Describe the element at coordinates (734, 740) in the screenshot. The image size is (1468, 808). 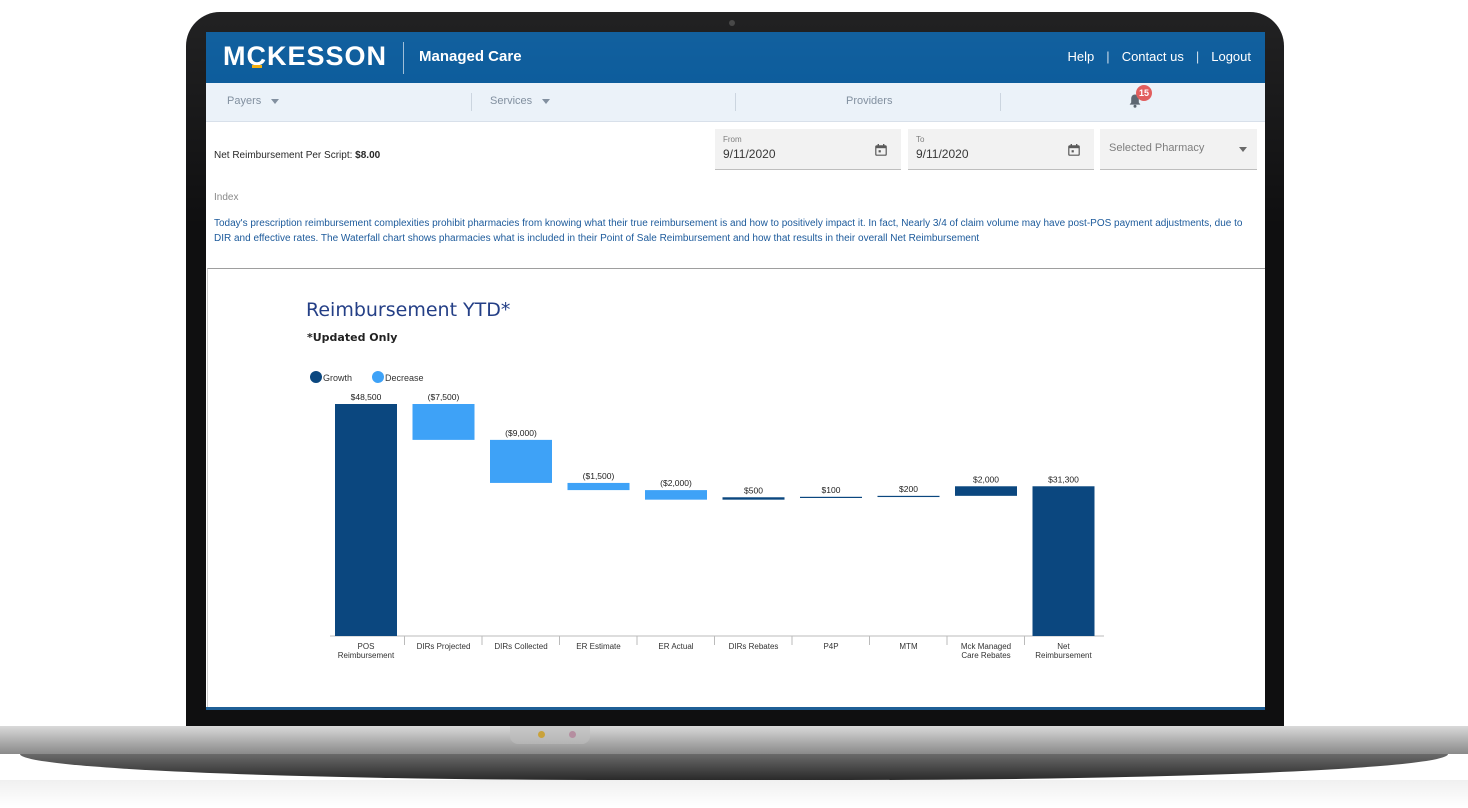
I see `laptop-base` at that location.